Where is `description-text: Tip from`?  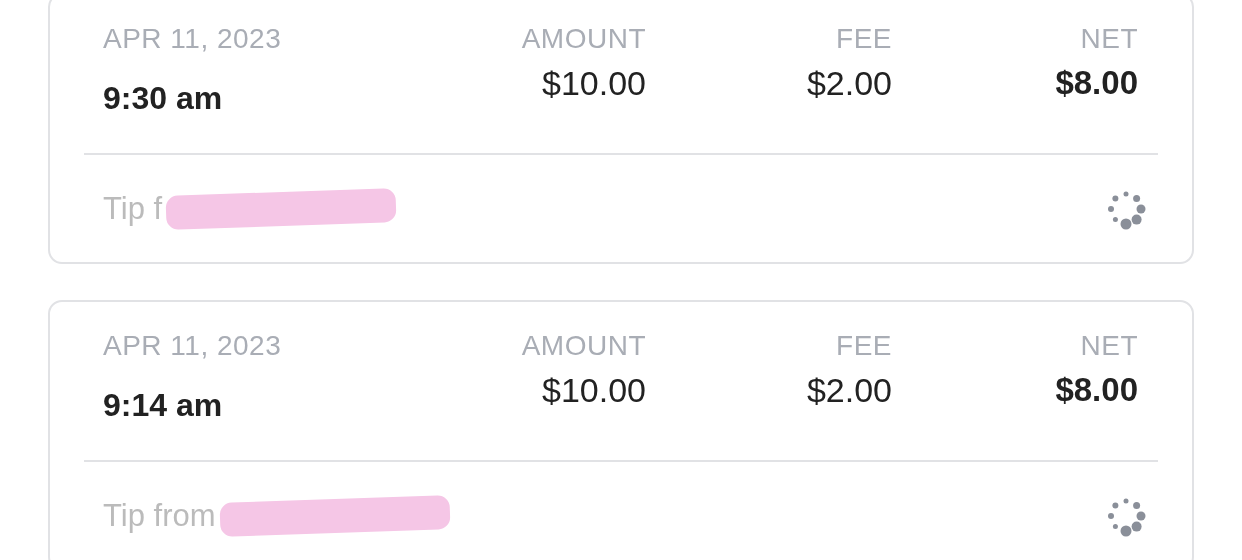
description-text: Tip from is located at coordinates (159, 515).